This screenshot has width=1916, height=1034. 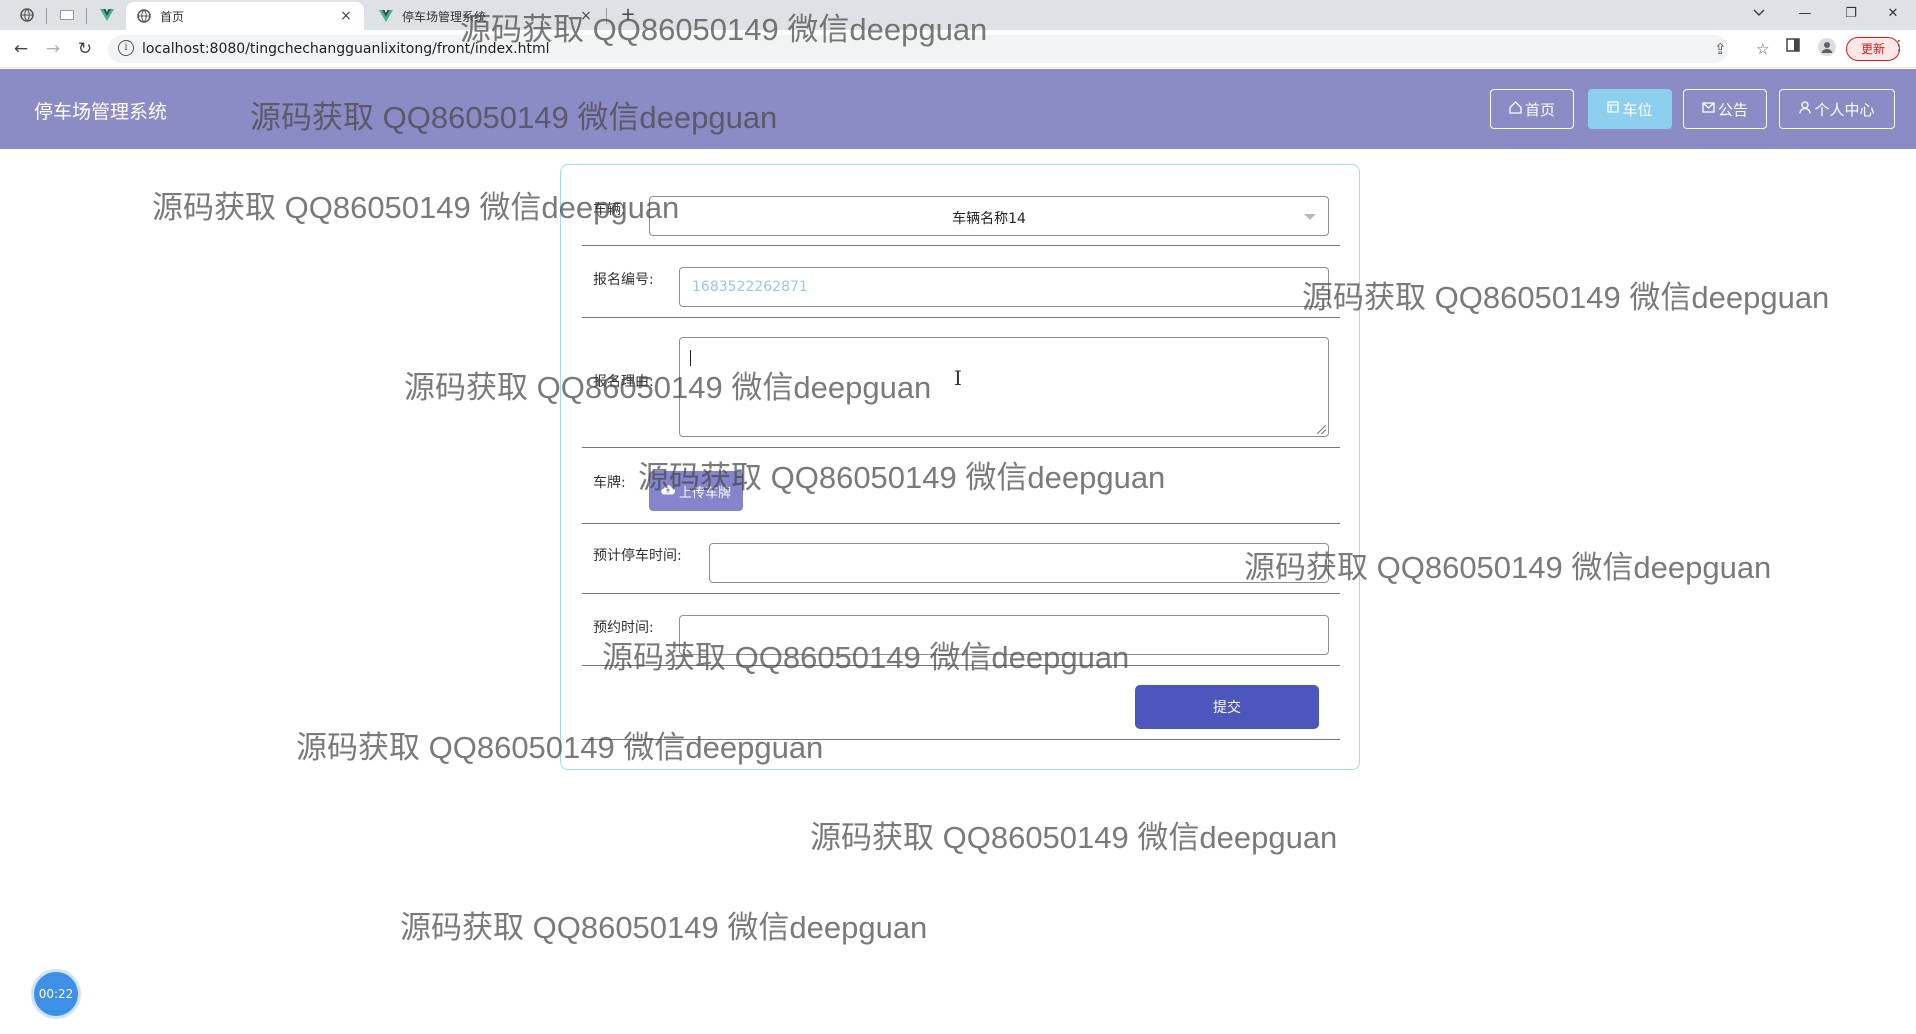 I want to click on ibeam-cursor-icon: I, so click(x=958, y=378).